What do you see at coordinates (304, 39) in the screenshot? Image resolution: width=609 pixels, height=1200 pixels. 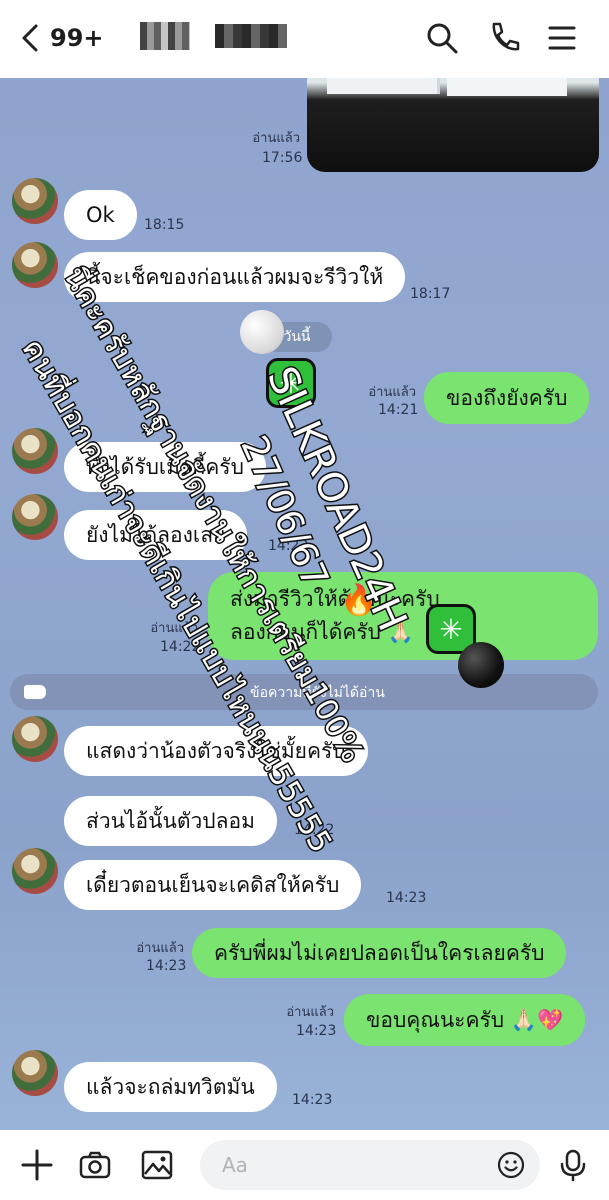 I see `chat-header: 99+` at bounding box center [304, 39].